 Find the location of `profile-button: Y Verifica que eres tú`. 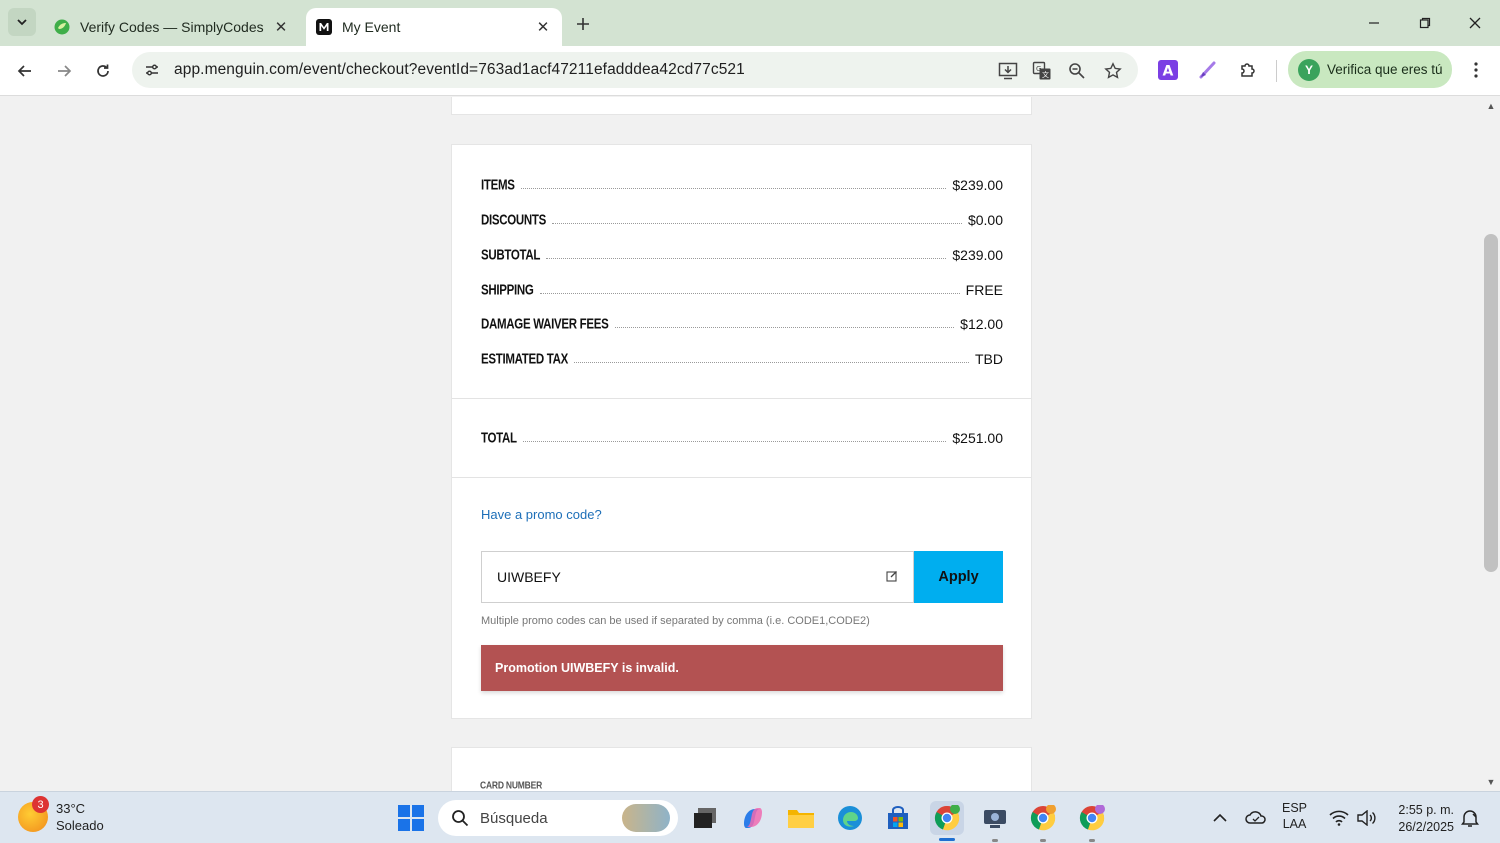

profile-button: Y Verifica que eres tú is located at coordinates (1370, 69).